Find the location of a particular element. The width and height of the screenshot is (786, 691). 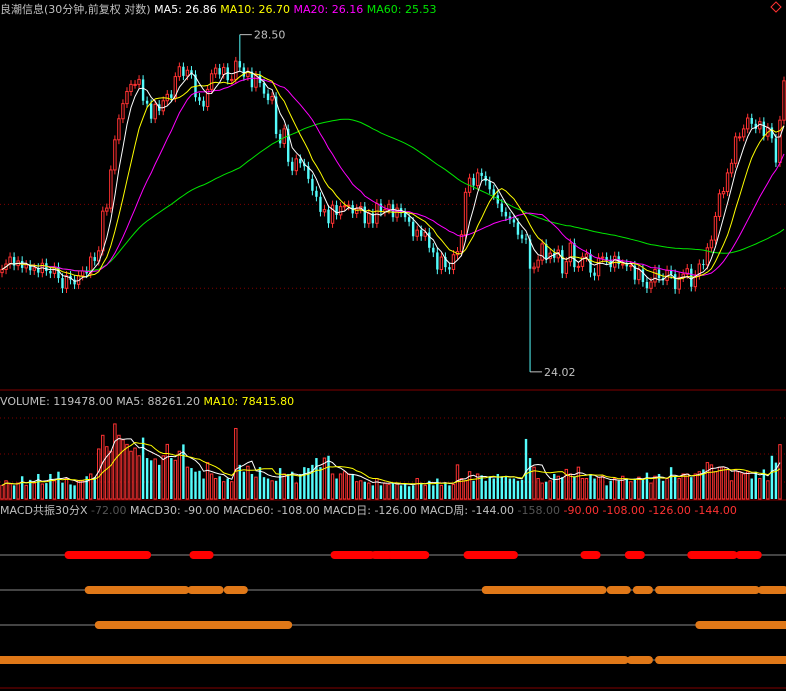

macd-item-4: MACD周: -144.00 is located at coordinates (467, 510).